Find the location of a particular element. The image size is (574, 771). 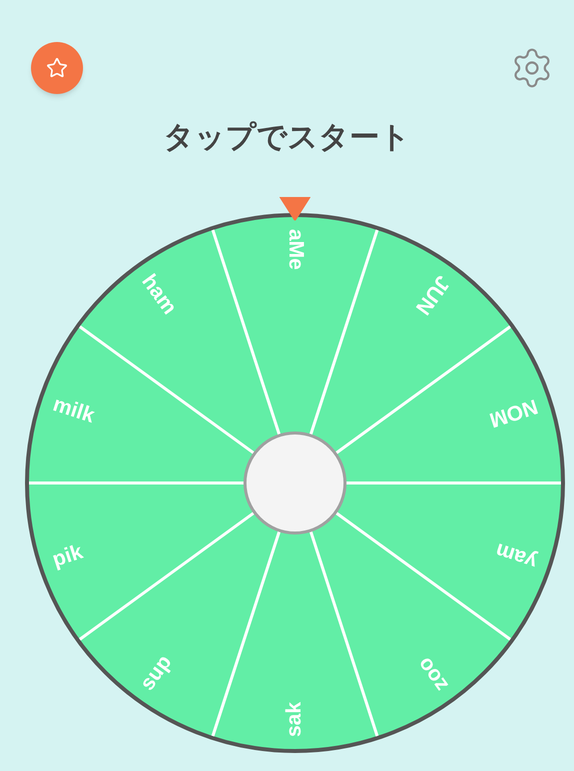

segment-label: sup is located at coordinates (156, 672).